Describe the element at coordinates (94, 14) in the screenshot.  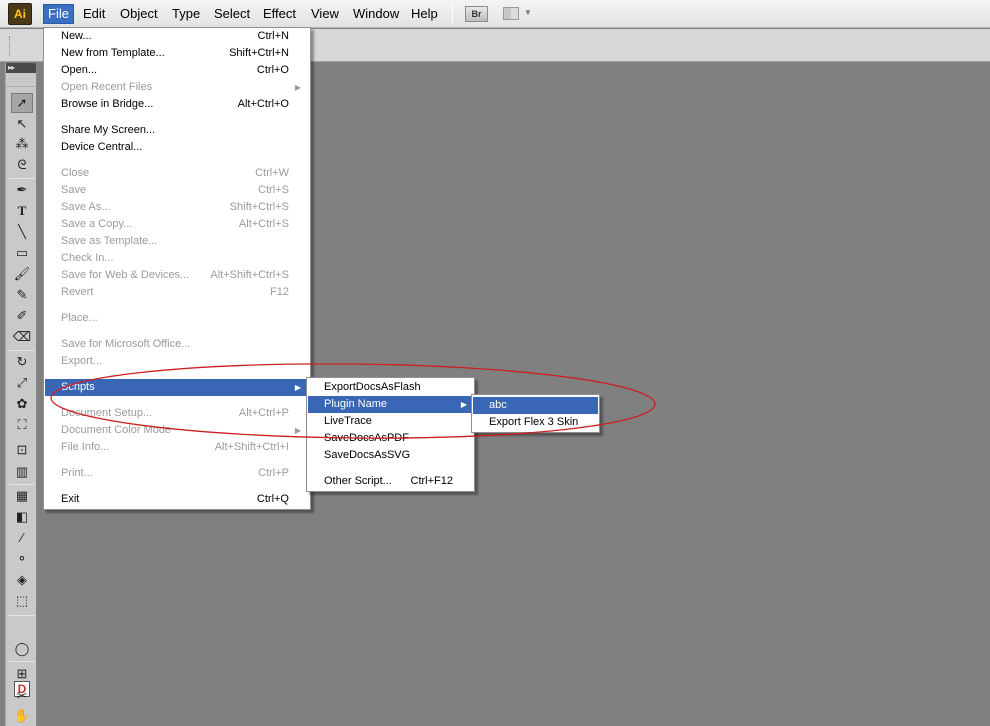
I see `menu-edit: Edit` at that location.